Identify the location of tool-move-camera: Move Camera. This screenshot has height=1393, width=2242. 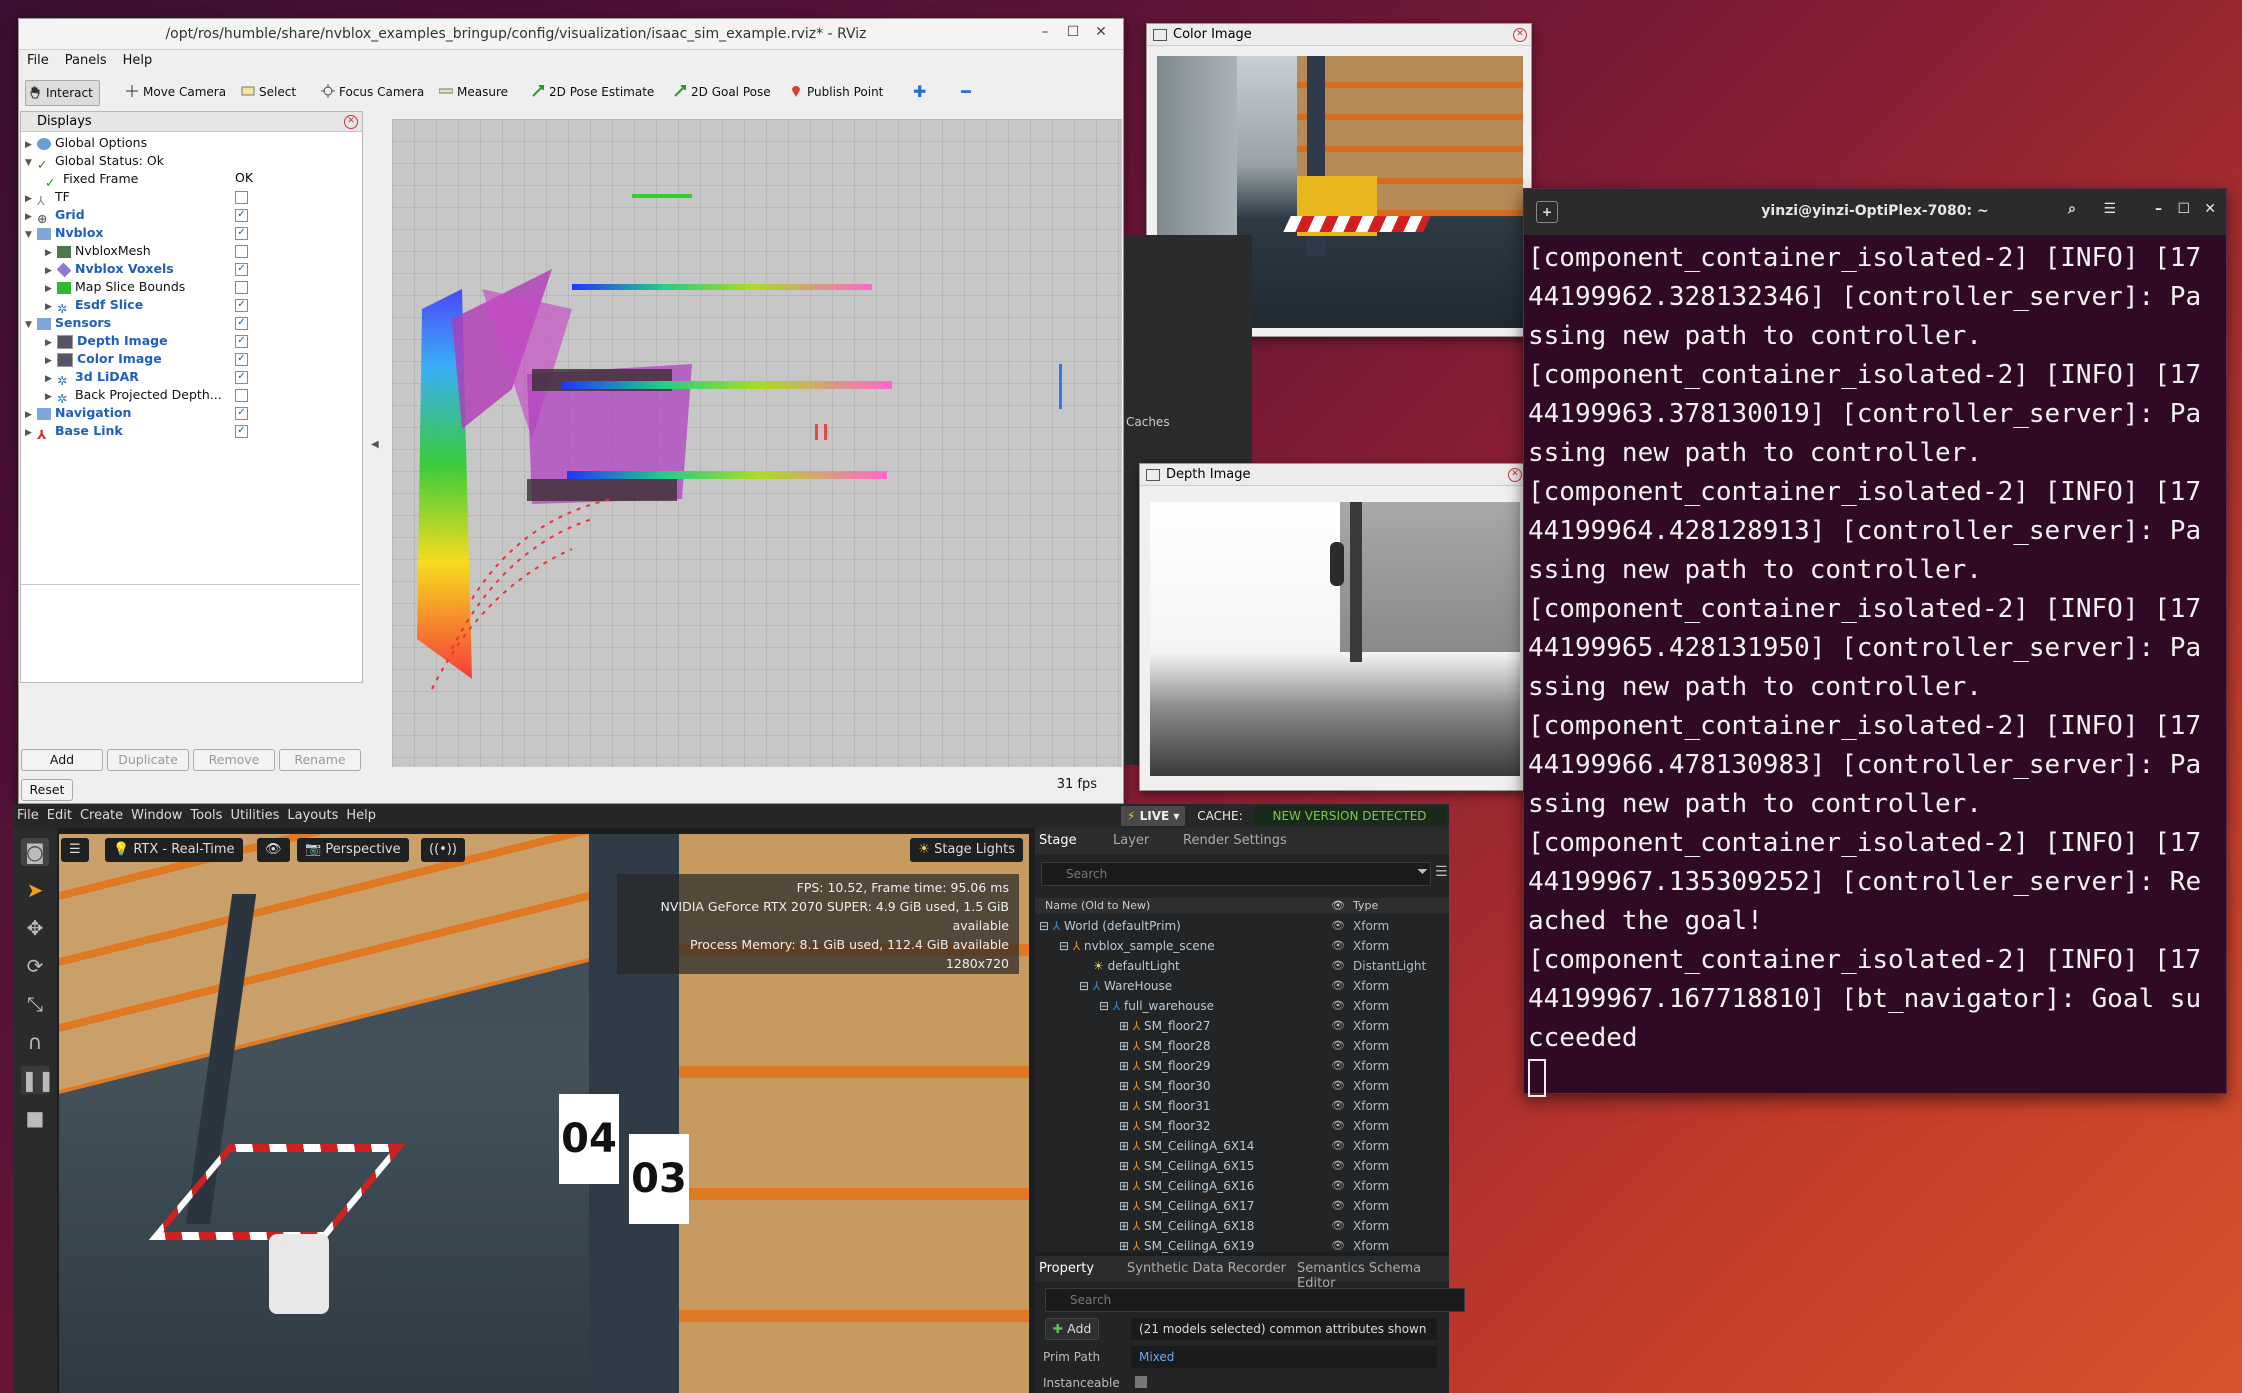
(174, 92).